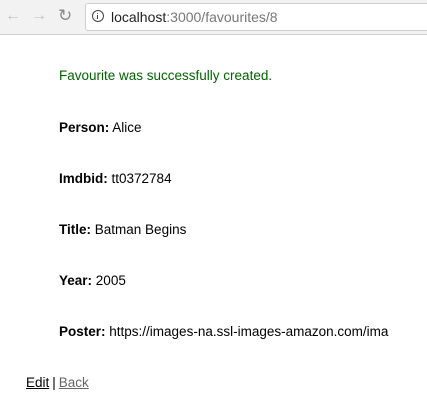 The width and height of the screenshot is (427, 418). Describe the element at coordinates (75, 229) in the screenshot. I see `field-label-title: Title:` at that location.